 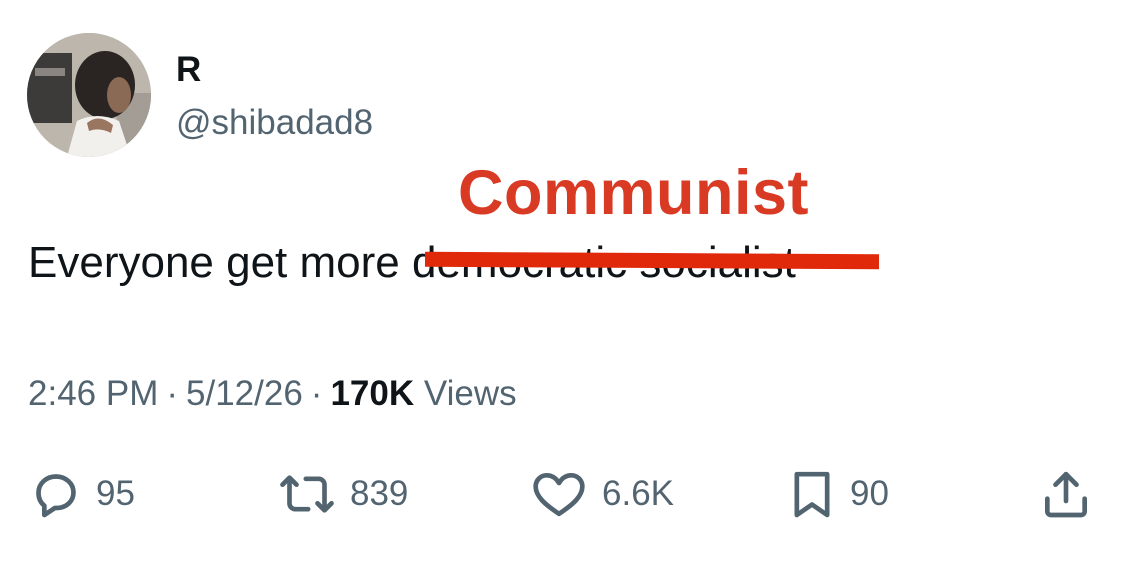 I want to click on user-handle: @shibadad8, so click(x=274, y=123).